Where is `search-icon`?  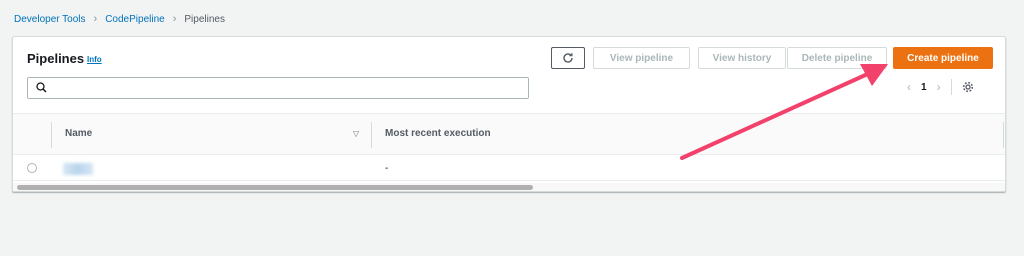 search-icon is located at coordinates (41, 87).